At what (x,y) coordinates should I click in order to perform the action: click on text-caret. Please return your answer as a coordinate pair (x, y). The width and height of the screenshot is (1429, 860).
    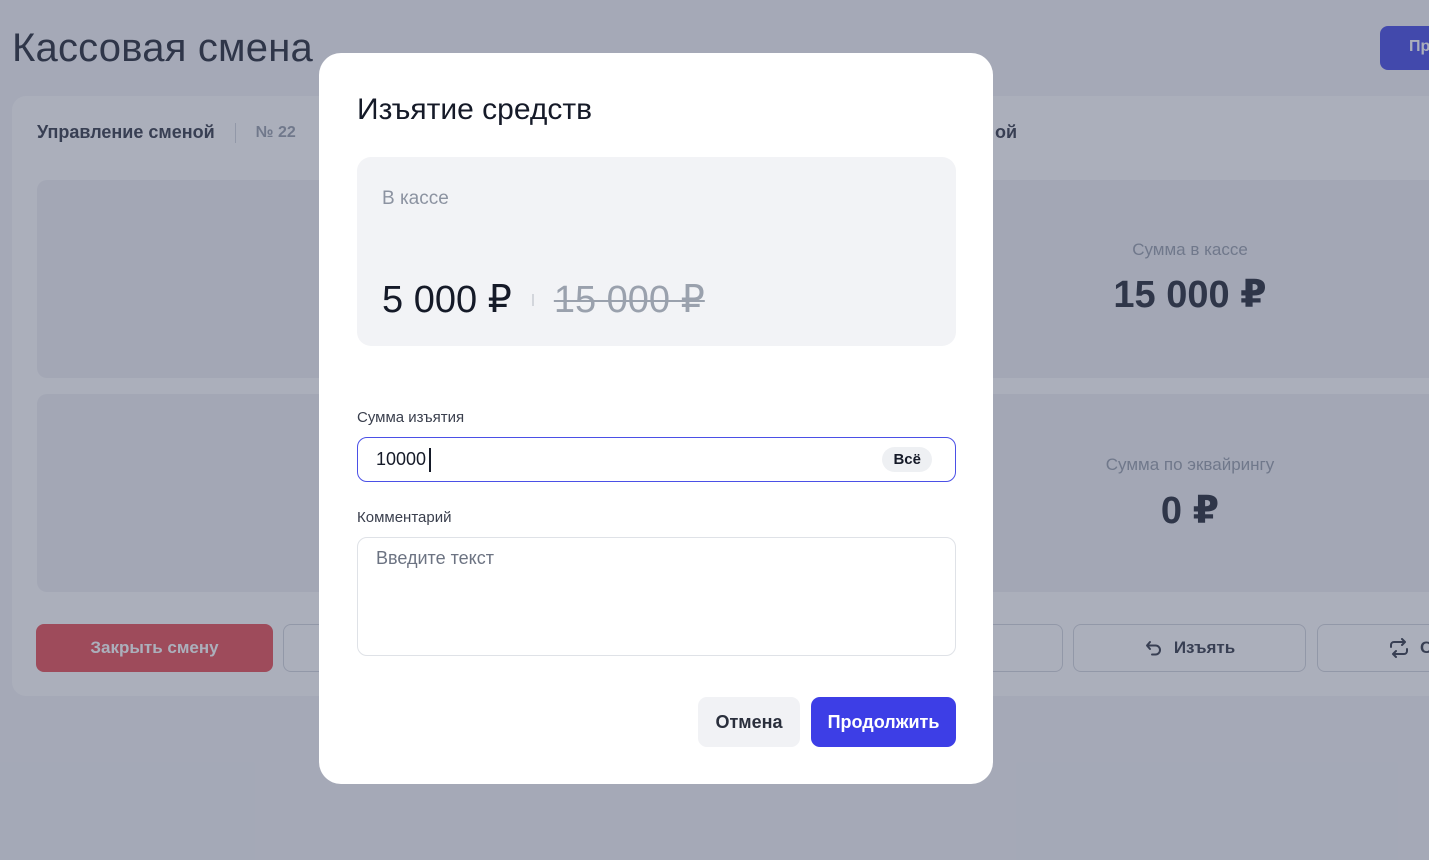
    Looking at the image, I should click on (430, 460).